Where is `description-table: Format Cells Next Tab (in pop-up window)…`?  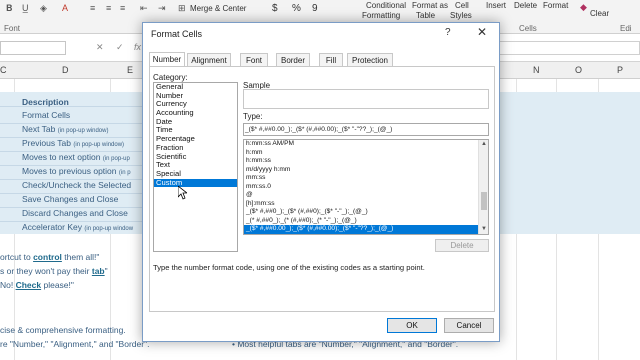
description-table: Format Cells Next Tab (in pop-up window)… is located at coordinates (74, 163).